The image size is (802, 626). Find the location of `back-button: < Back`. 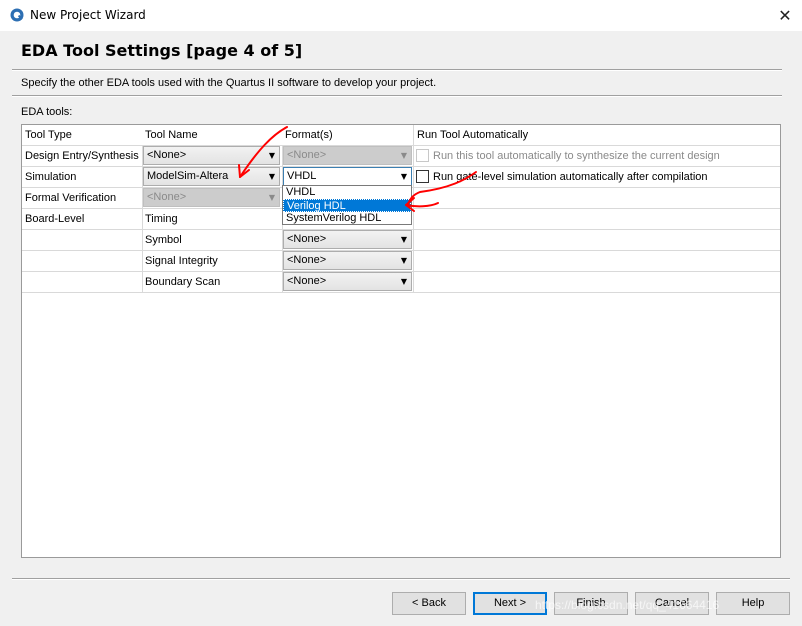

back-button: < Back is located at coordinates (429, 603).